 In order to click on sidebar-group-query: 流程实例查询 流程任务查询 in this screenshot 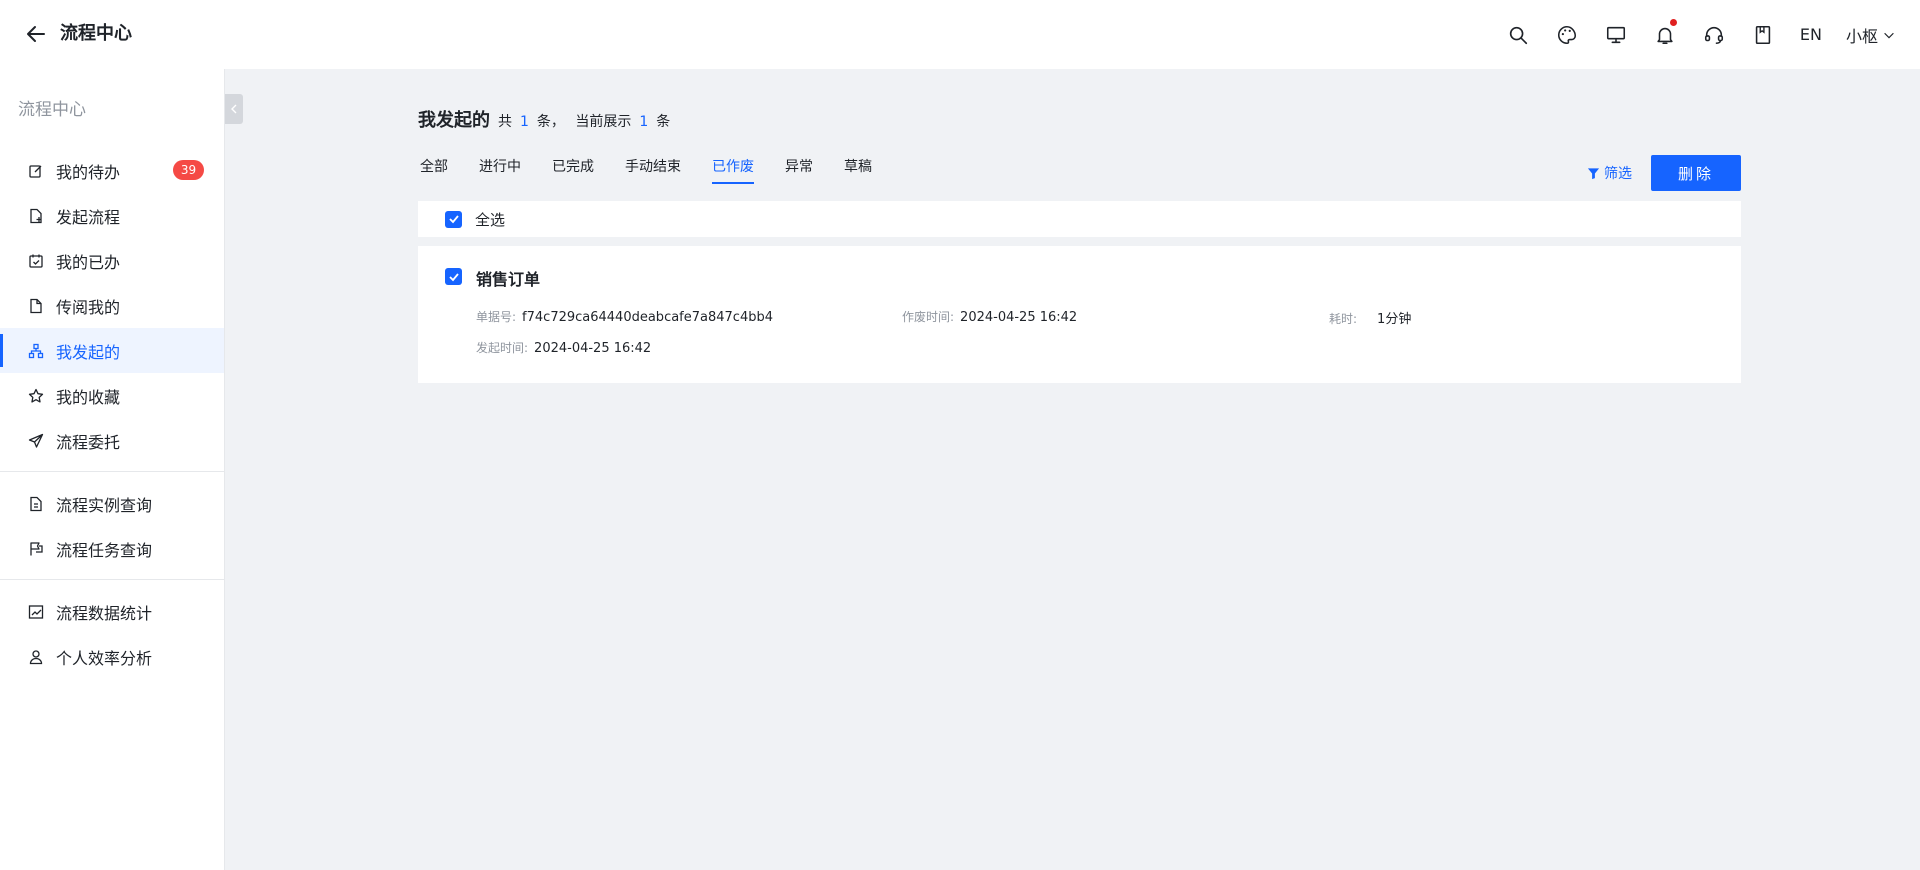, I will do `click(112, 526)`.